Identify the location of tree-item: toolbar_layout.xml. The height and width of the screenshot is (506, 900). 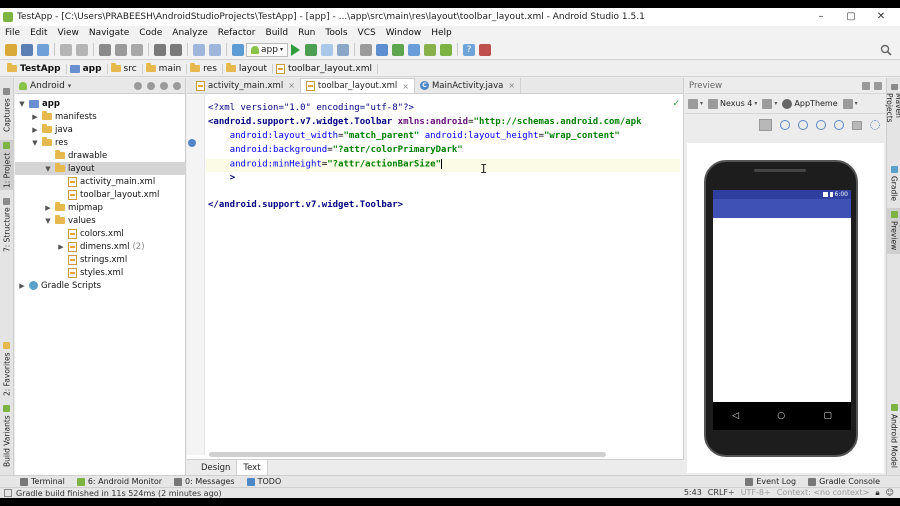
(100, 194).